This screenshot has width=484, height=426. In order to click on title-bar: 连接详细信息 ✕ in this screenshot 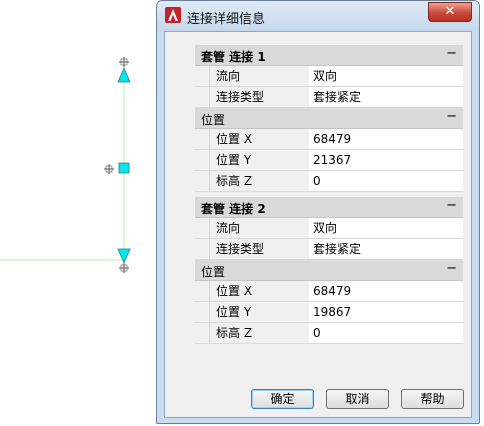, I will do `click(318, 16)`.